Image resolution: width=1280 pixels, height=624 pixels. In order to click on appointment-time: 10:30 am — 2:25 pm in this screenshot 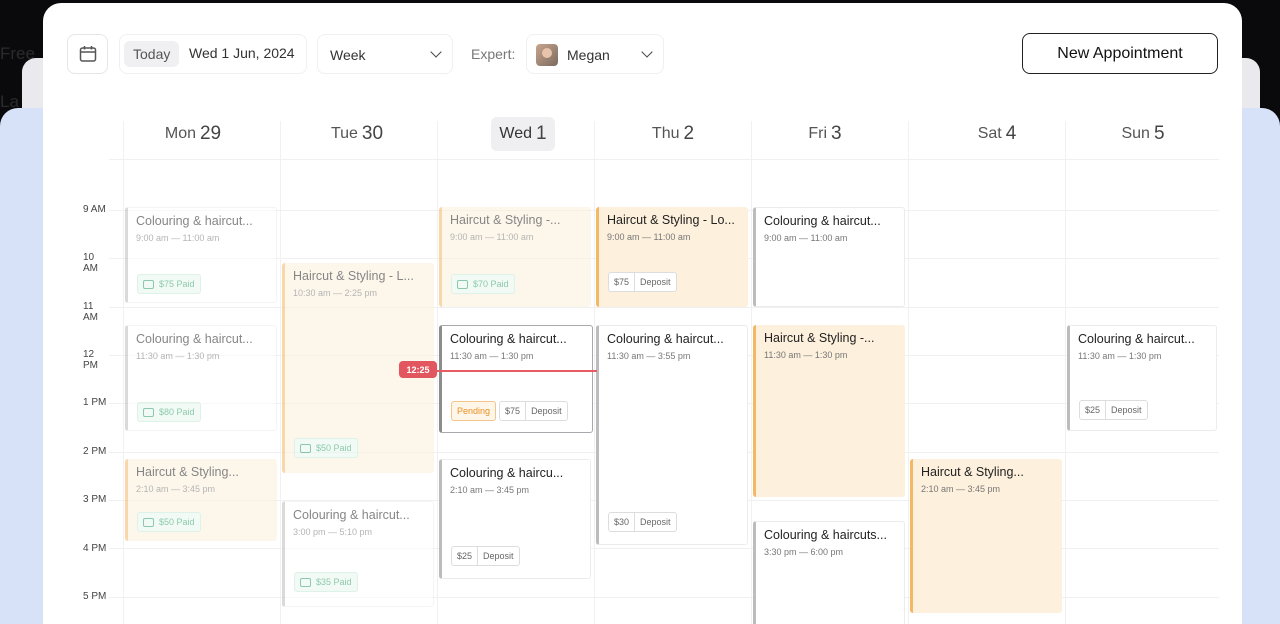, I will do `click(335, 293)`.